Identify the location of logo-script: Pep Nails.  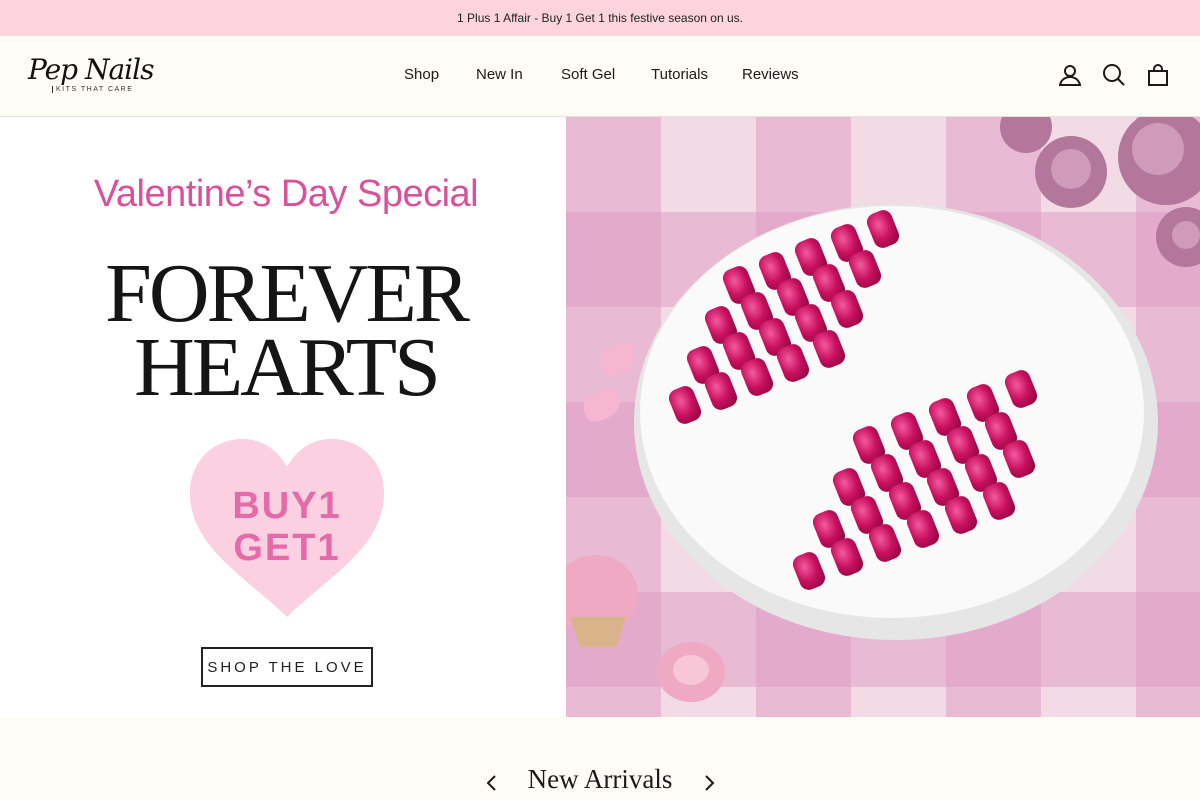
(91, 69).